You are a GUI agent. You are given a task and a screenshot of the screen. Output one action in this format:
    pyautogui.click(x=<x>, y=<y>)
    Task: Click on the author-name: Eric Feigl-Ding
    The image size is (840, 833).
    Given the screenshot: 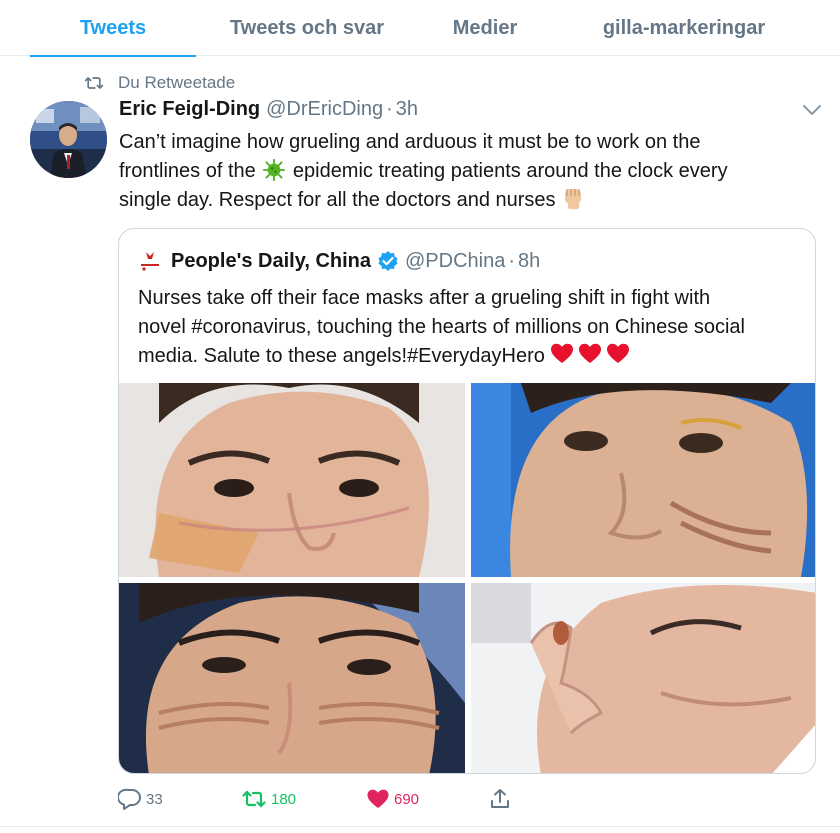 What is the action you would take?
    pyautogui.click(x=189, y=109)
    